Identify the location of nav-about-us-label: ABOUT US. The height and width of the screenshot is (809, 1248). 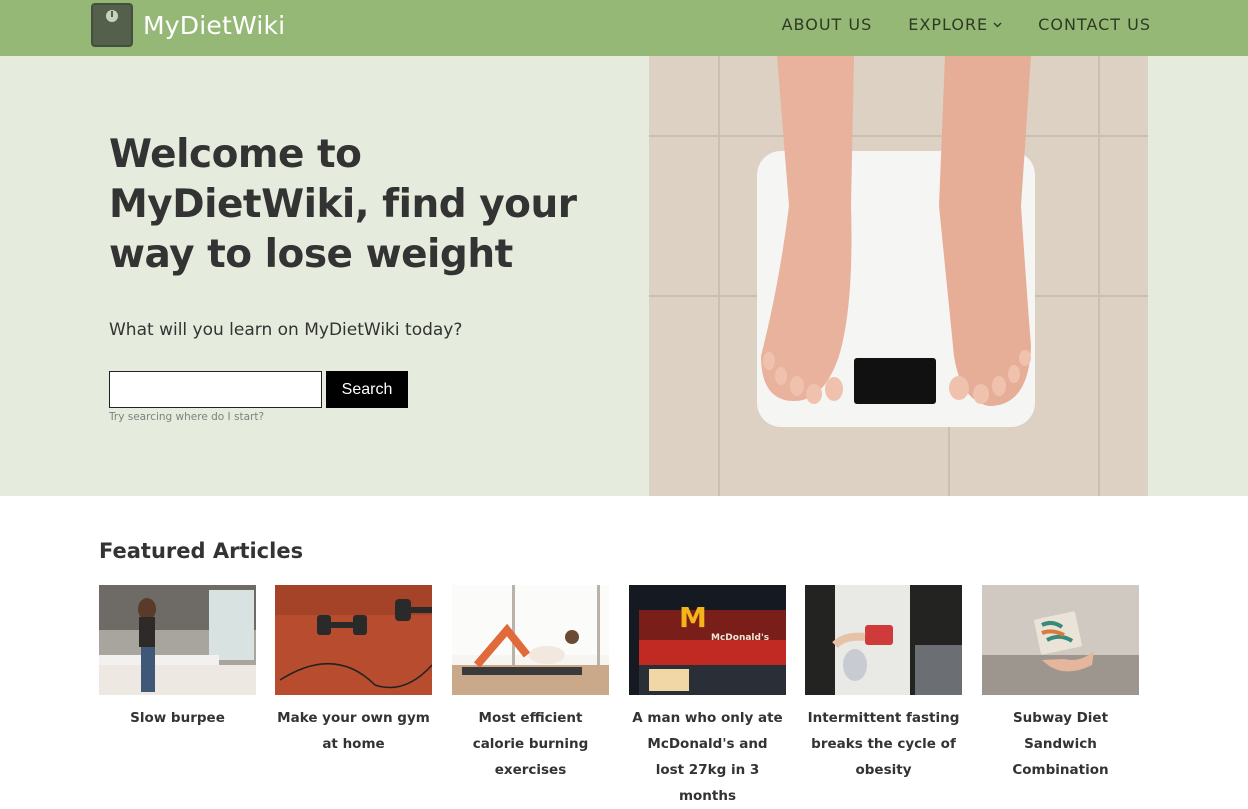
(827, 24).